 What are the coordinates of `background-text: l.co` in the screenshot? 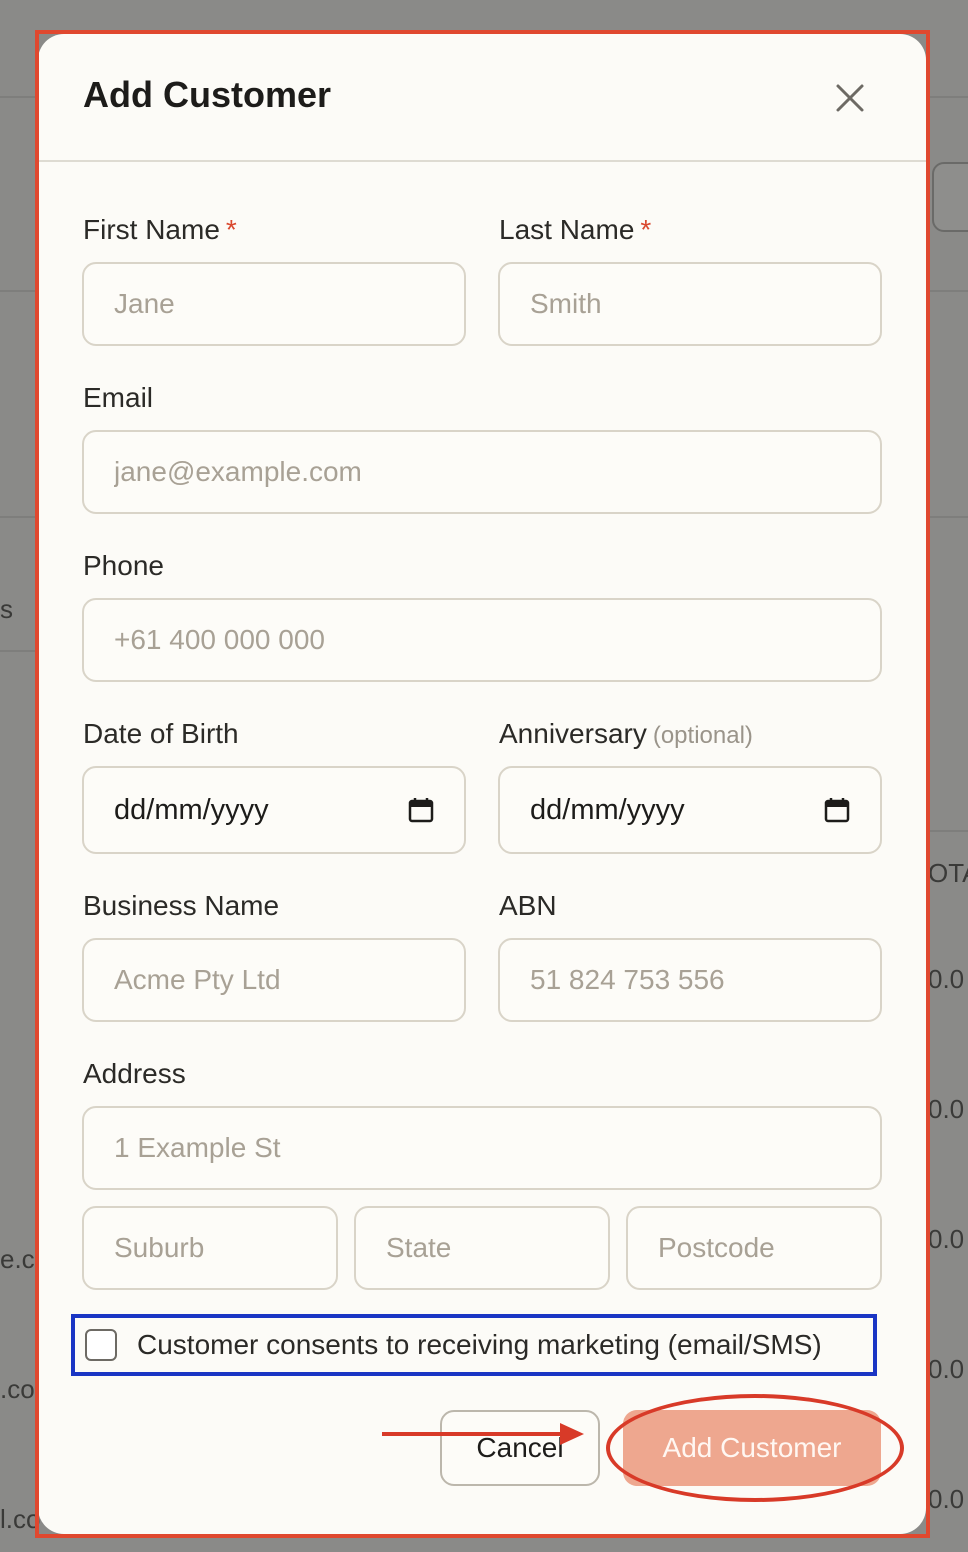 It's located at (20, 1519).